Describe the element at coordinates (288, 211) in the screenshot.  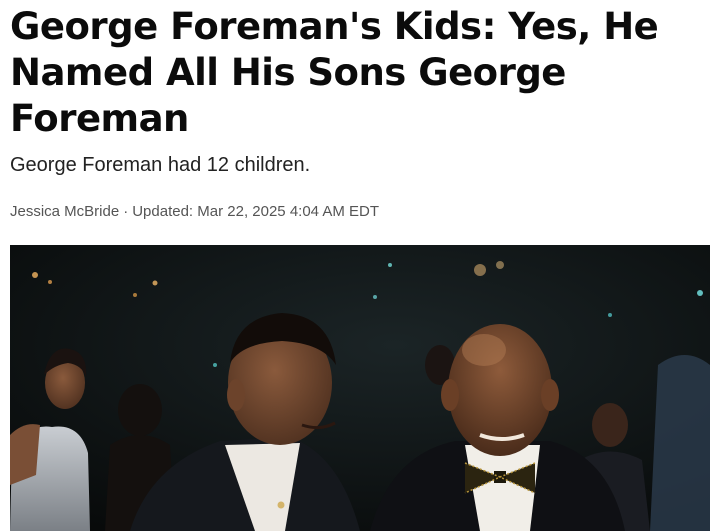
I see `updated-time: Mar 22, 2025 4:04 AM EDT` at that location.